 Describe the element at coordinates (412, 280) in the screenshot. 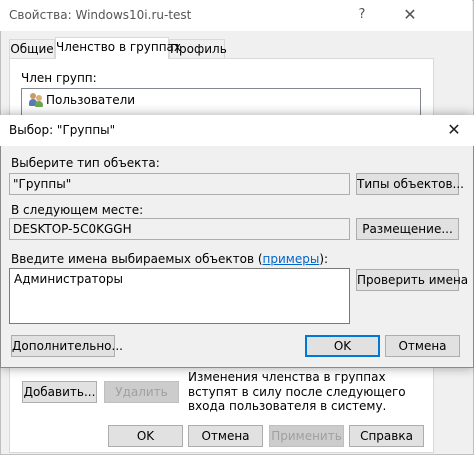

I see `check-names-button: Проверить имена` at that location.